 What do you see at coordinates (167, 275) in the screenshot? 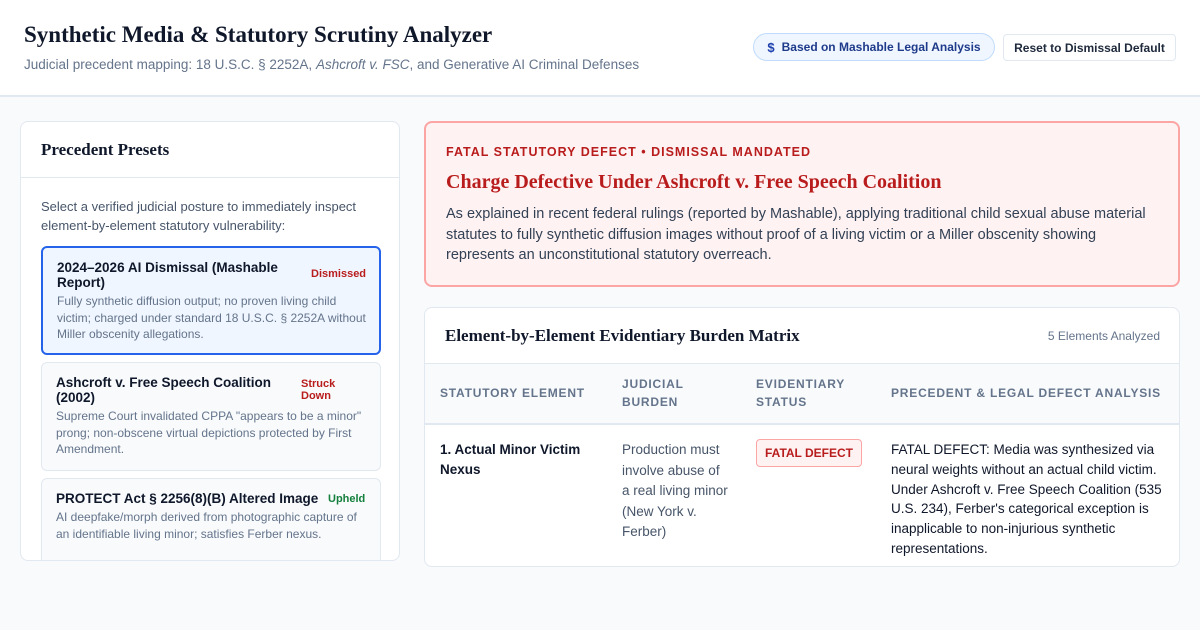
I see `preset-name: 2024–2026 AI Dismissal (Mashable Report)` at bounding box center [167, 275].